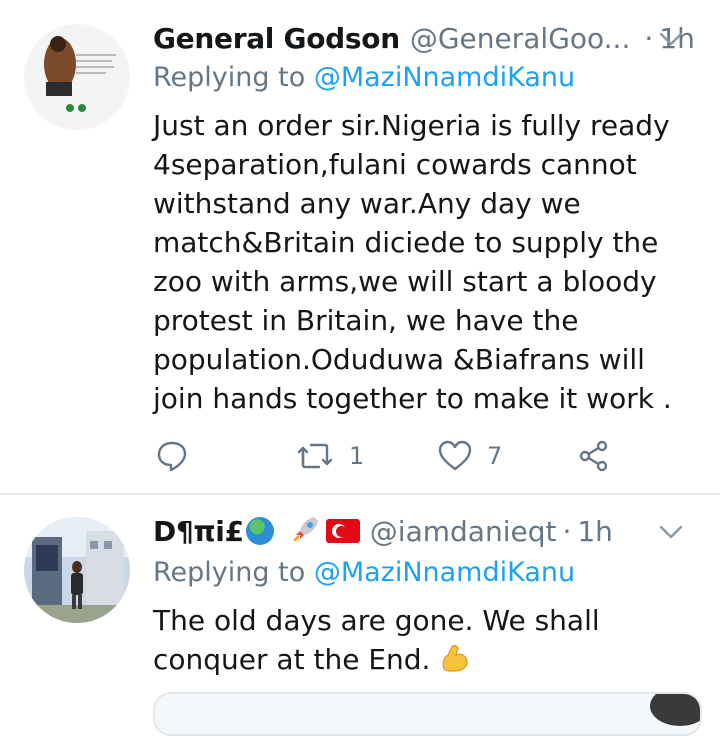 This screenshot has height=736, width=720. I want to click on tweet-header: General Godson @GeneralGoo... · 1h, so click(424, 38).